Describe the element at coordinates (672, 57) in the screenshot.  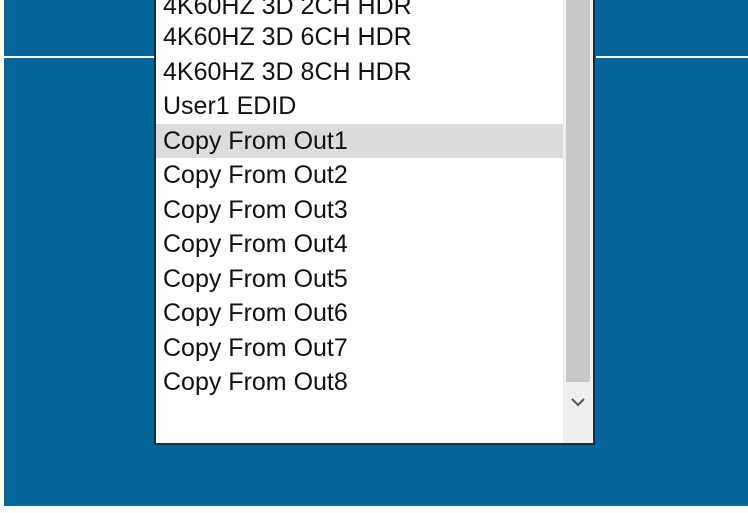
I see `divider-line-right` at that location.